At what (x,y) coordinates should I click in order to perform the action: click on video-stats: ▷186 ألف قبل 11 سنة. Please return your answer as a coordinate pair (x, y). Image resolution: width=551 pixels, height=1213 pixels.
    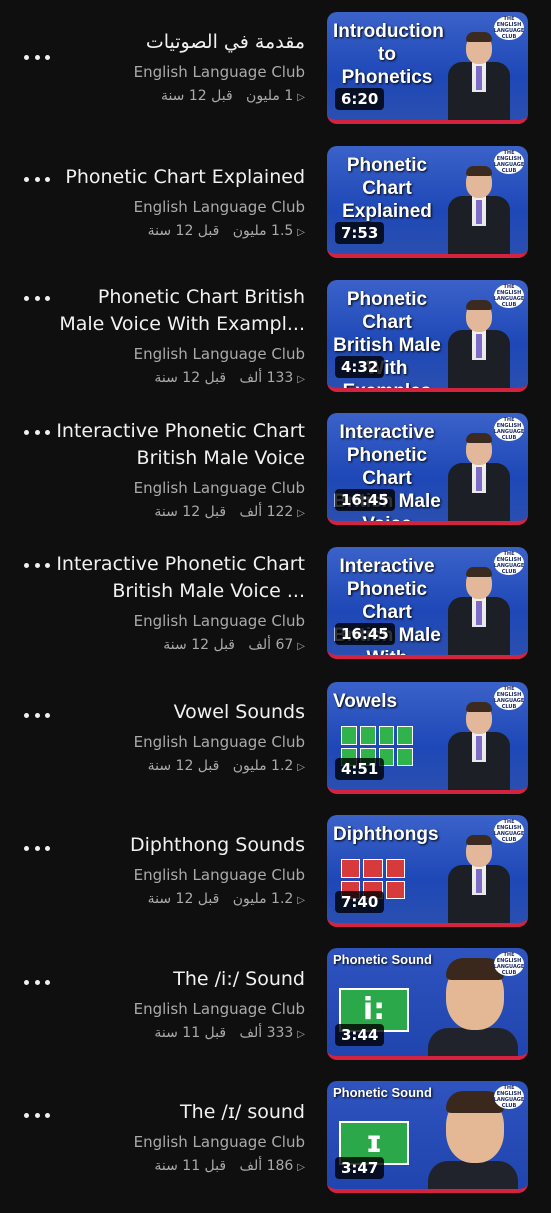
    Looking at the image, I should click on (177, 1167).